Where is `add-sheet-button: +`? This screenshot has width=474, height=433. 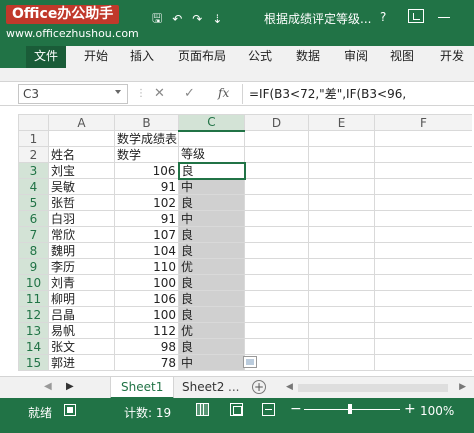 add-sheet-button: + is located at coordinates (259, 387).